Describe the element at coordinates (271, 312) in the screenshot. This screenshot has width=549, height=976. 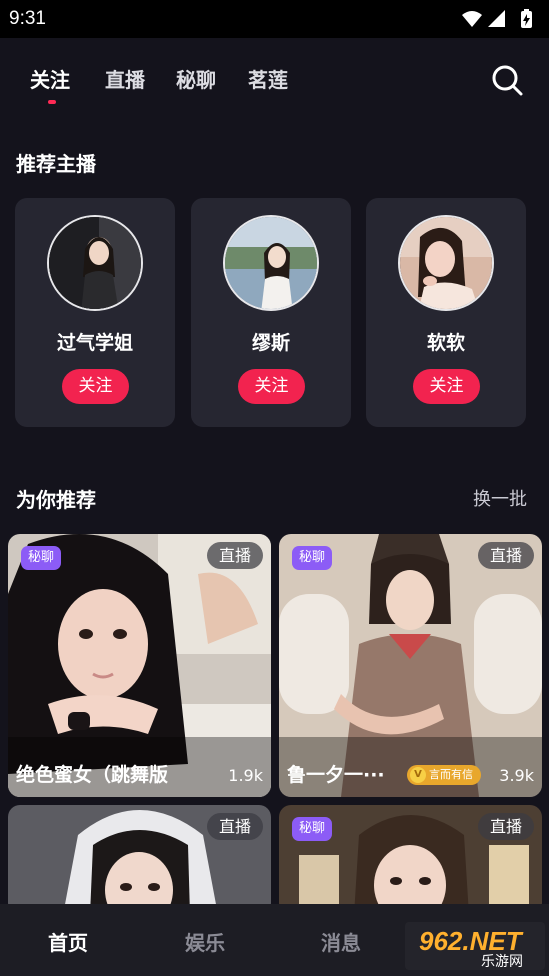
I see `anchor-card: 缪斯 关注` at that location.